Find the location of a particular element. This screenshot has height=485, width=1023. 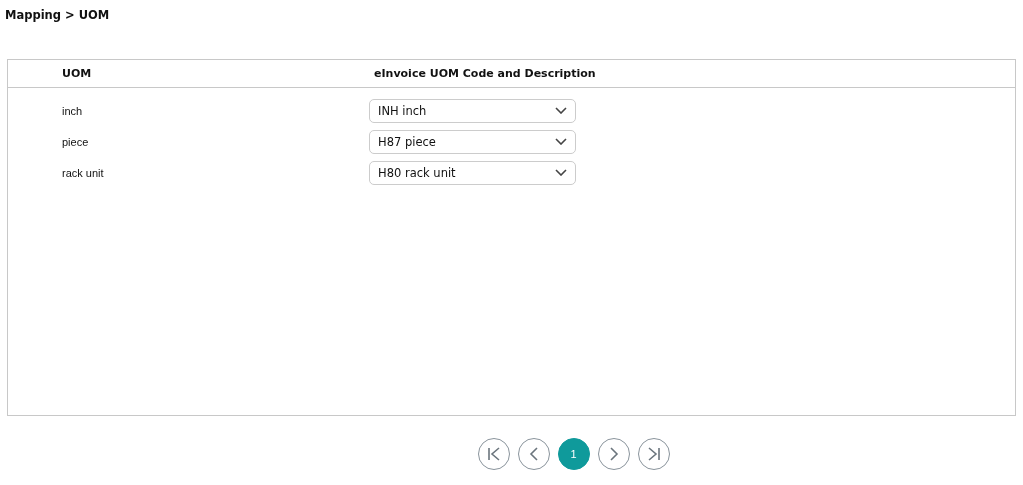

dropdown-field: H80 rack unit is located at coordinates (472, 172).